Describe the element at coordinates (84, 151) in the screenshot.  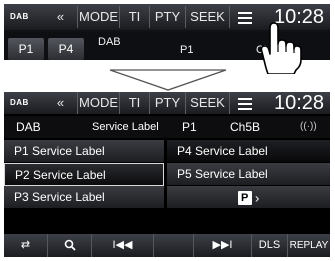
I see `preset-item-p1: P1 Service Label` at that location.